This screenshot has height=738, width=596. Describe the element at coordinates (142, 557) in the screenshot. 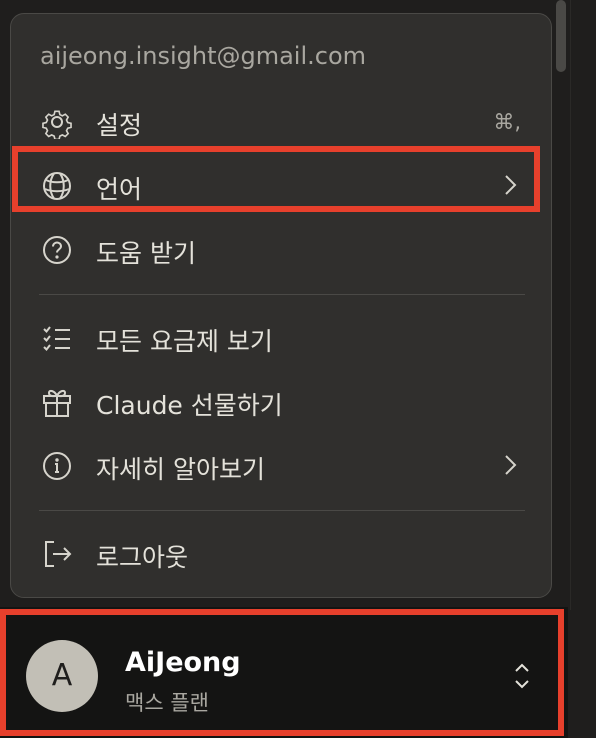

I see `menu-item-label: 로그아웃` at that location.